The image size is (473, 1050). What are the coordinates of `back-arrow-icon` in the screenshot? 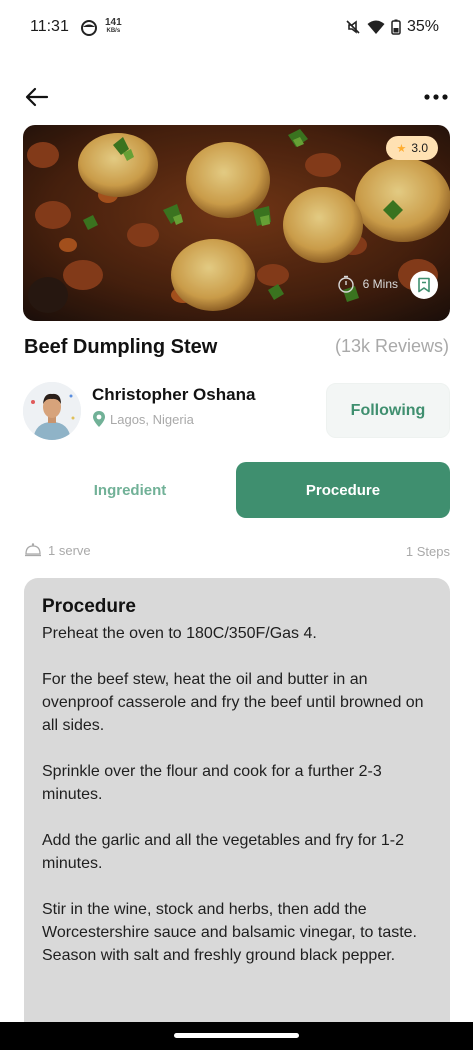 It's located at (37, 97).